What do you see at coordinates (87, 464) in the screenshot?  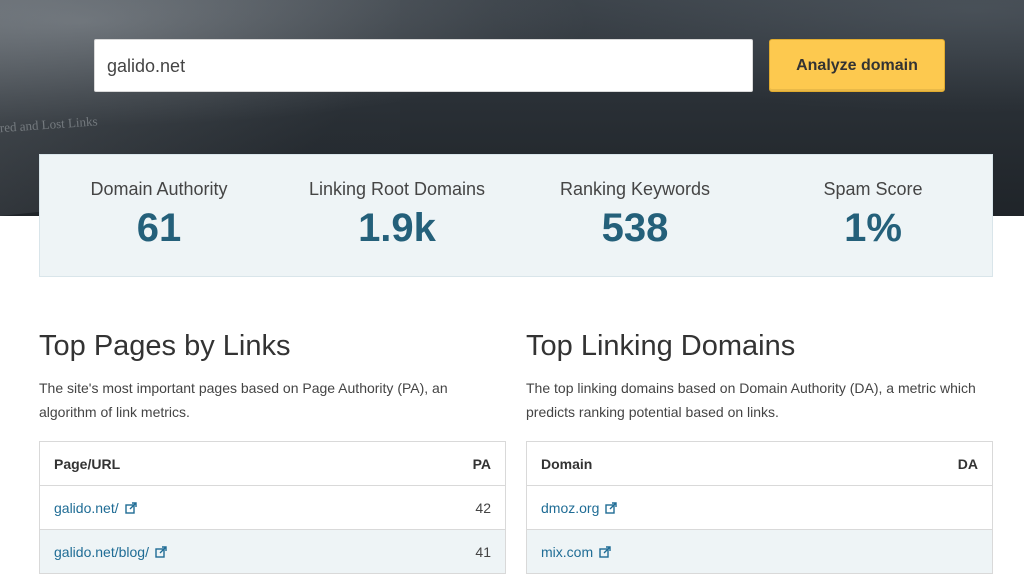 I see `column-header-page-url: Page/URL` at bounding box center [87, 464].